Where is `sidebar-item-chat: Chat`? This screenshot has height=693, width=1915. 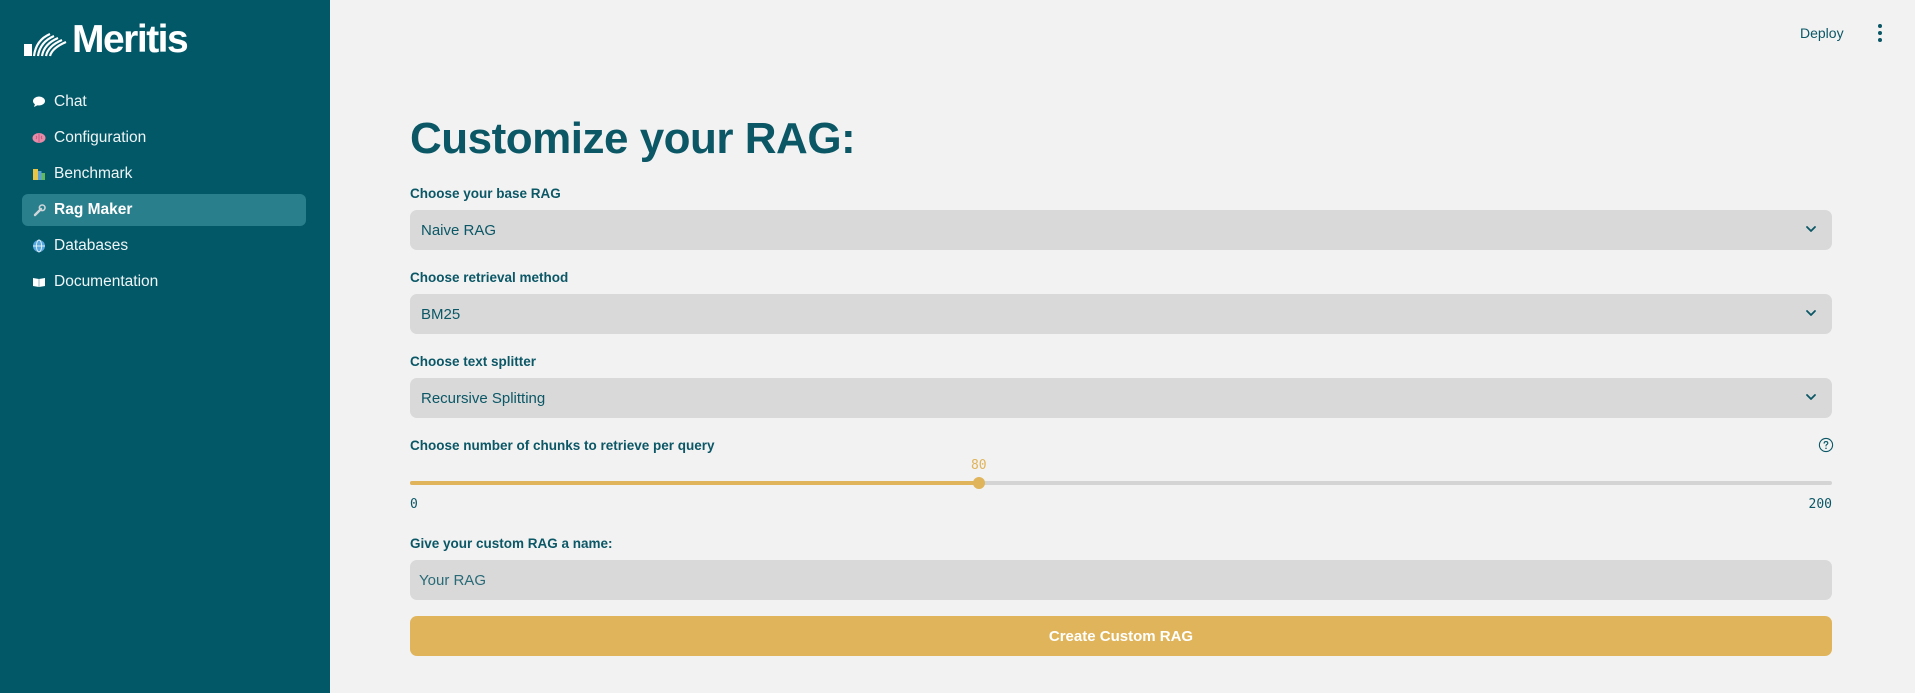
sidebar-item-chat: Chat is located at coordinates (164, 102).